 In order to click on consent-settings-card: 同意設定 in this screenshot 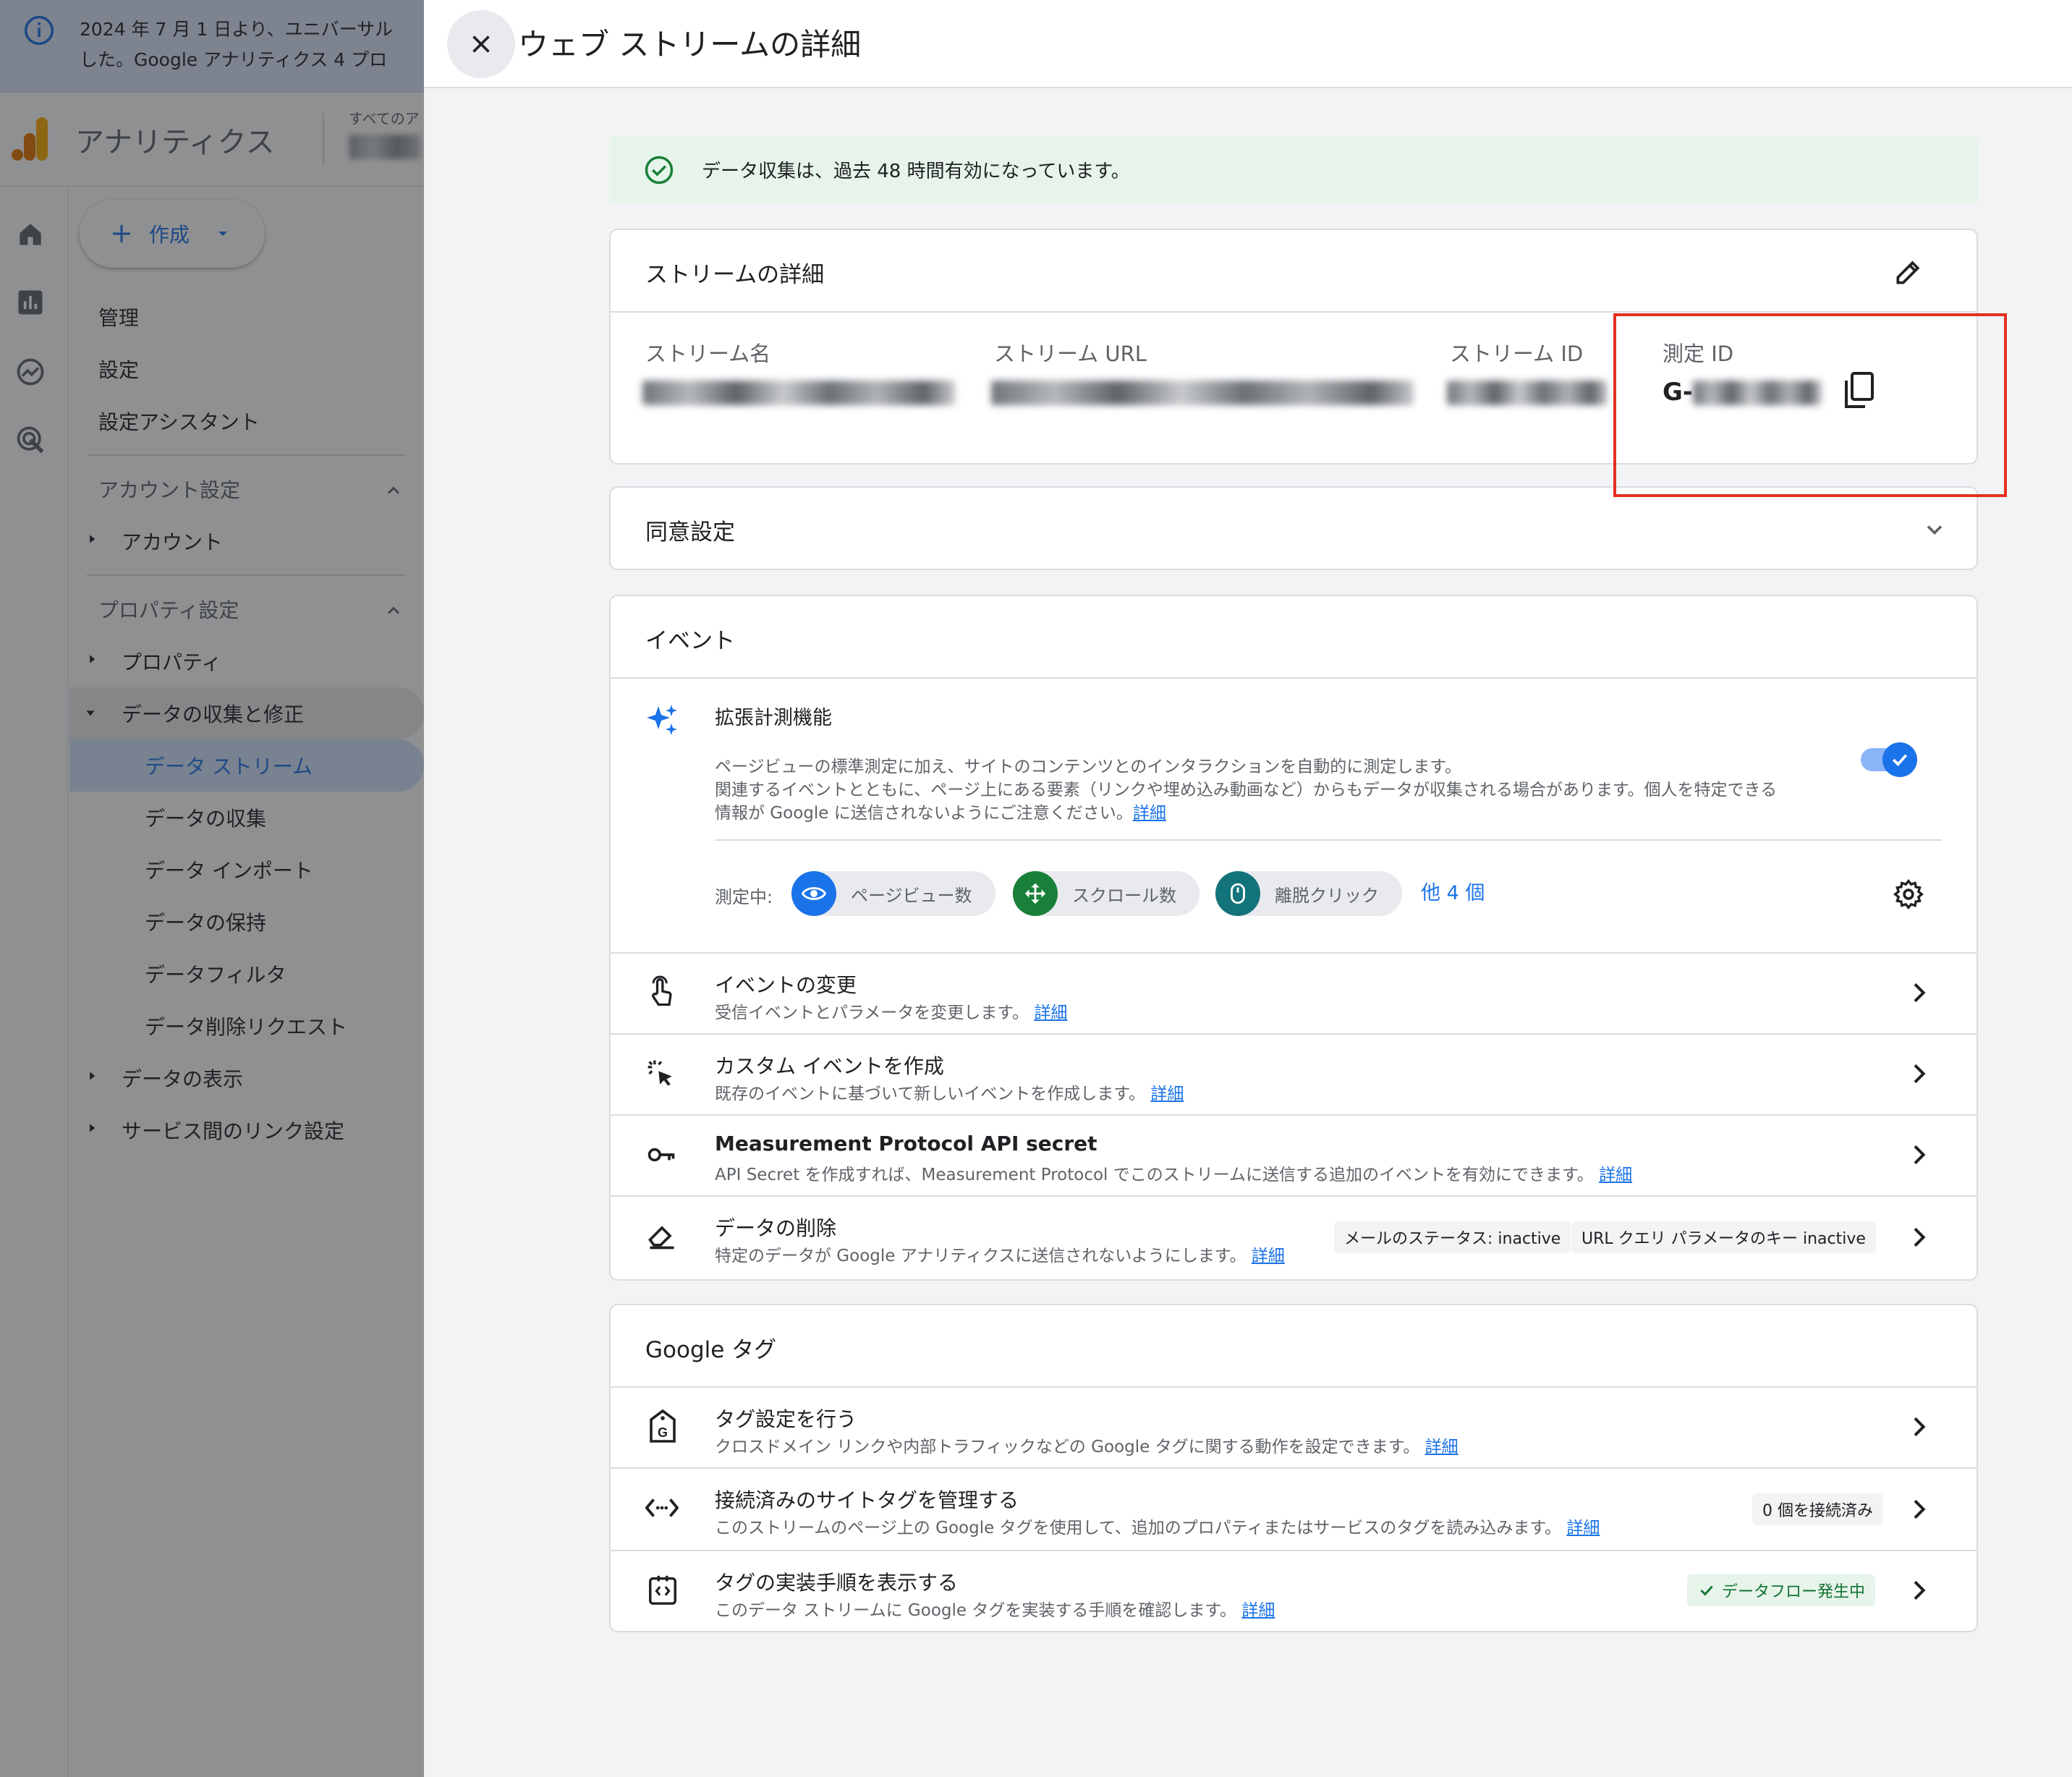, I will do `click(1293, 528)`.